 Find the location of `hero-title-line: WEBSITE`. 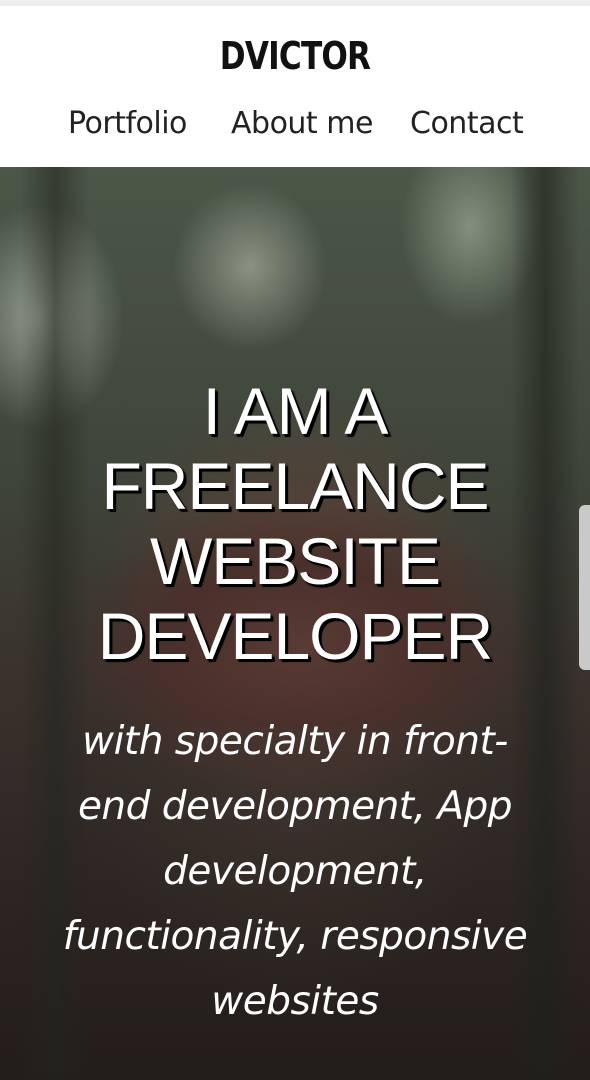

hero-title-line: WEBSITE is located at coordinates (295, 561).